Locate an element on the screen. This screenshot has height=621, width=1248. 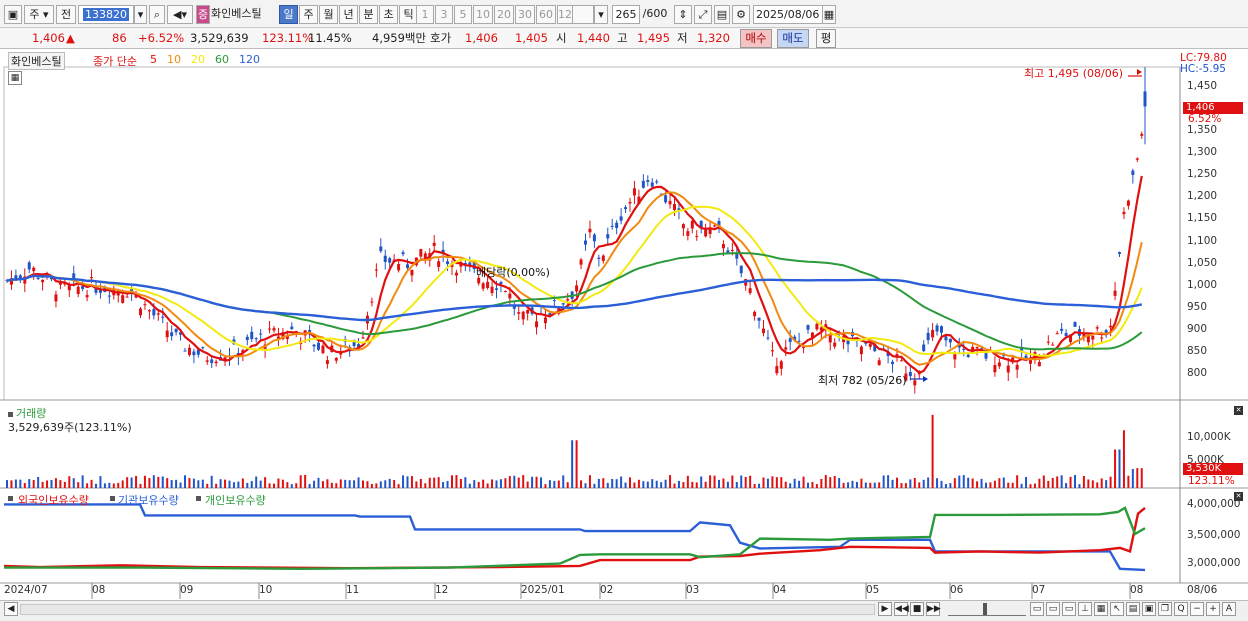
holding-legend-item-0: 외국인보유수량 is located at coordinates (53, 500).